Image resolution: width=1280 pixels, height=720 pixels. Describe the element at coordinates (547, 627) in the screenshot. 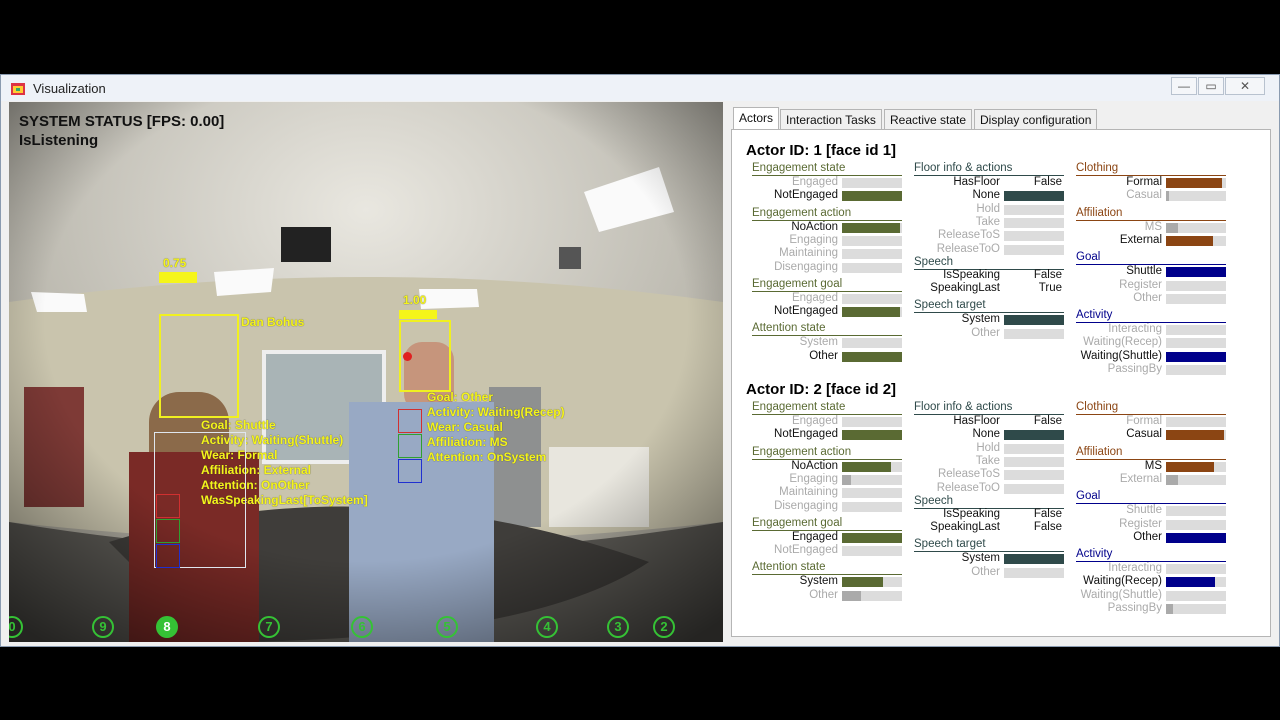

I see `marker-4: 4` at that location.